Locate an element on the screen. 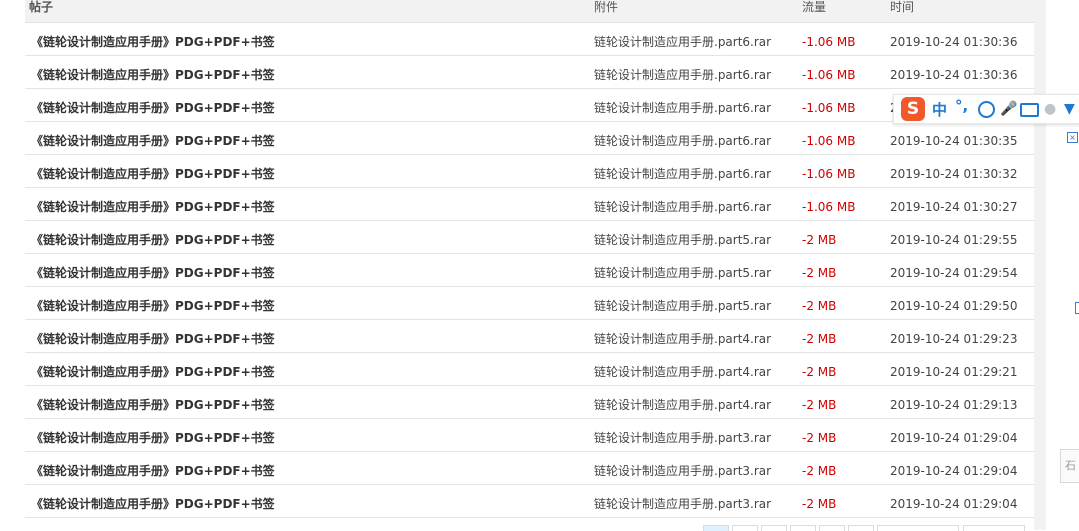 The height and width of the screenshot is (531, 1079). skin-icon: ▼ is located at coordinates (1069, 109).